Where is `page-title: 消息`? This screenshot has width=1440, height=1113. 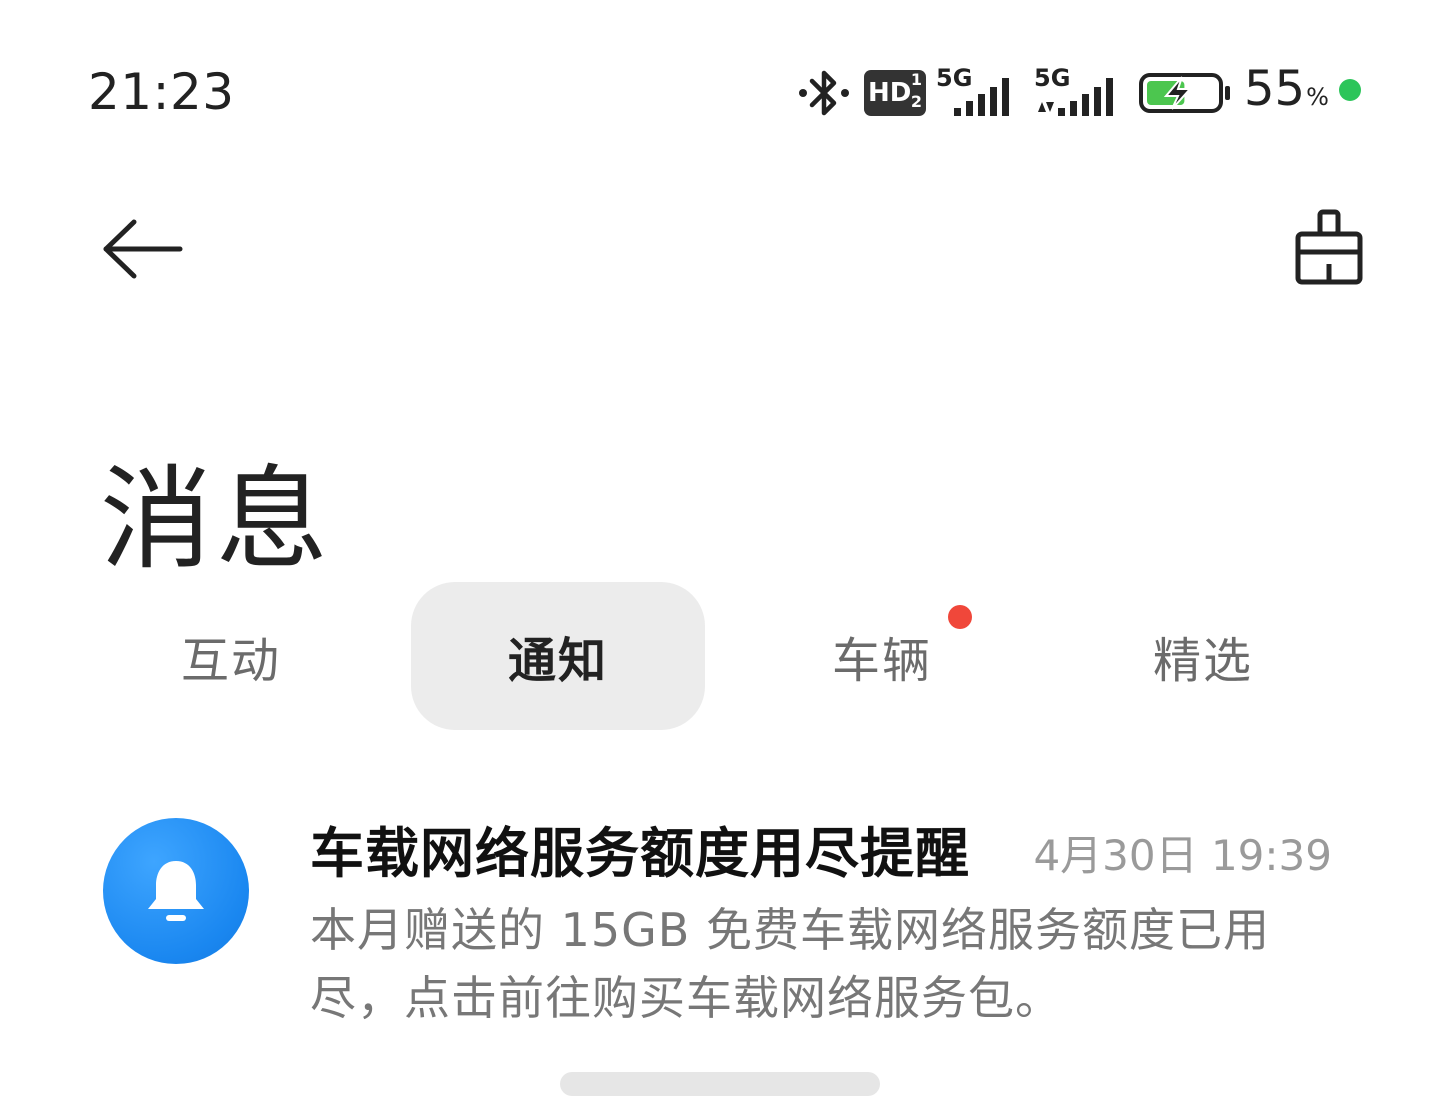 page-title: 消息 is located at coordinates (216, 520).